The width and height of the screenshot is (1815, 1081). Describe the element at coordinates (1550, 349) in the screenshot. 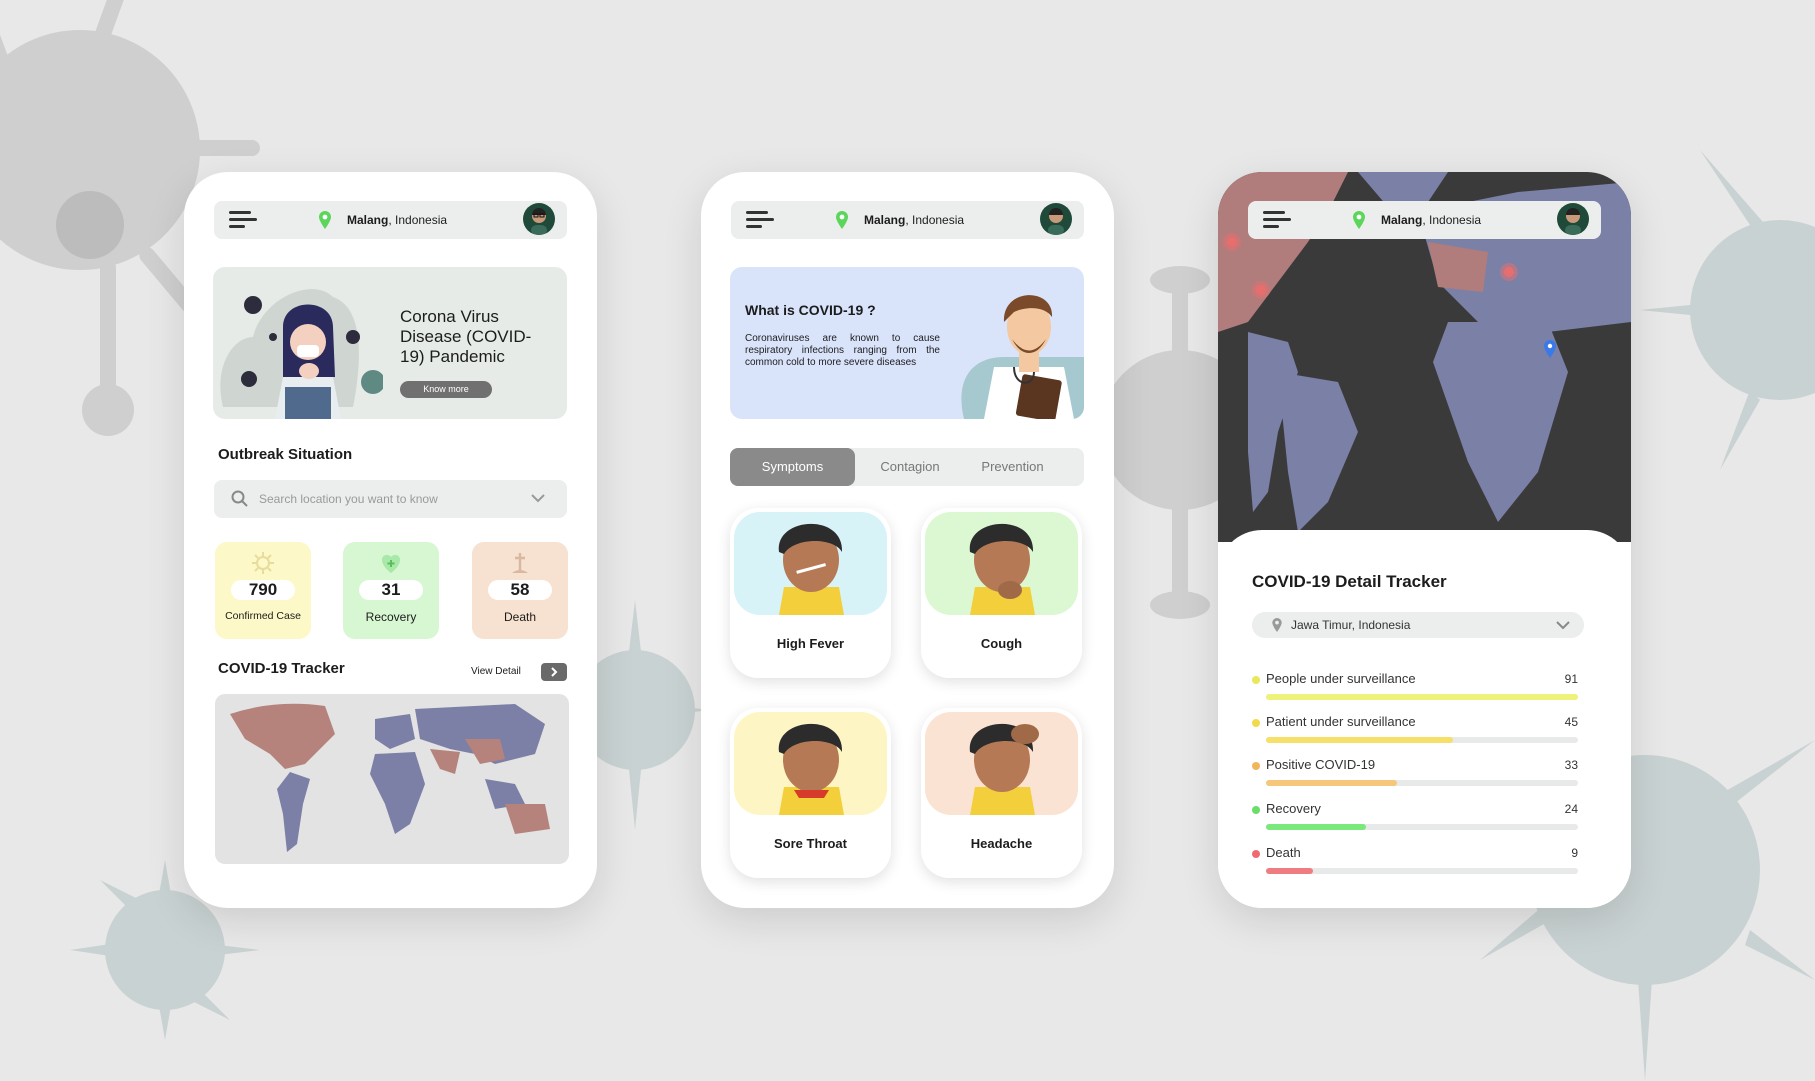

I see `map-pin-icon` at that location.